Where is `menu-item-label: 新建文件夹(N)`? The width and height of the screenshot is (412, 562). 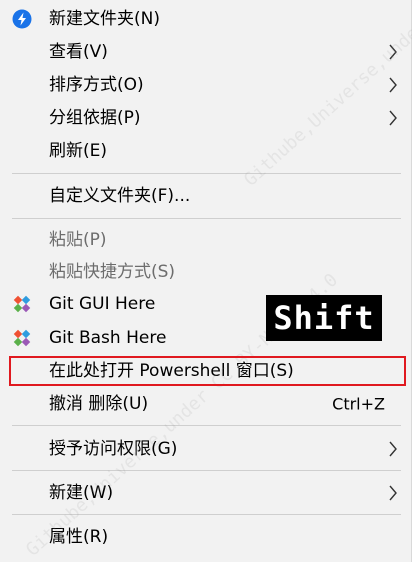 menu-item-label: 新建文件夹(N) is located at coordinates (104, 18).